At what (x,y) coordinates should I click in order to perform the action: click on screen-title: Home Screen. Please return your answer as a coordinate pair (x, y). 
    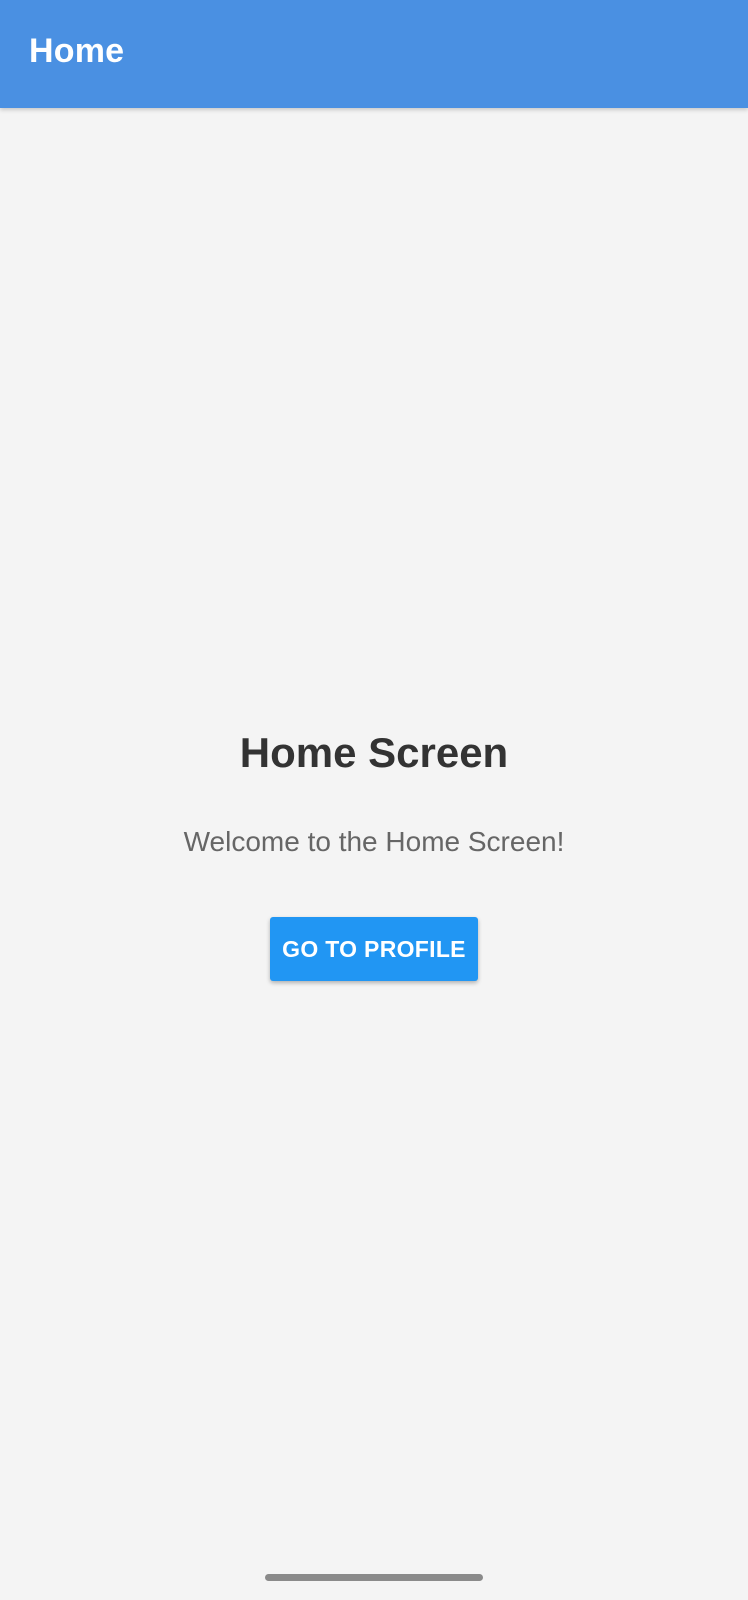
    Looking at the image, I should click on (374, 752).